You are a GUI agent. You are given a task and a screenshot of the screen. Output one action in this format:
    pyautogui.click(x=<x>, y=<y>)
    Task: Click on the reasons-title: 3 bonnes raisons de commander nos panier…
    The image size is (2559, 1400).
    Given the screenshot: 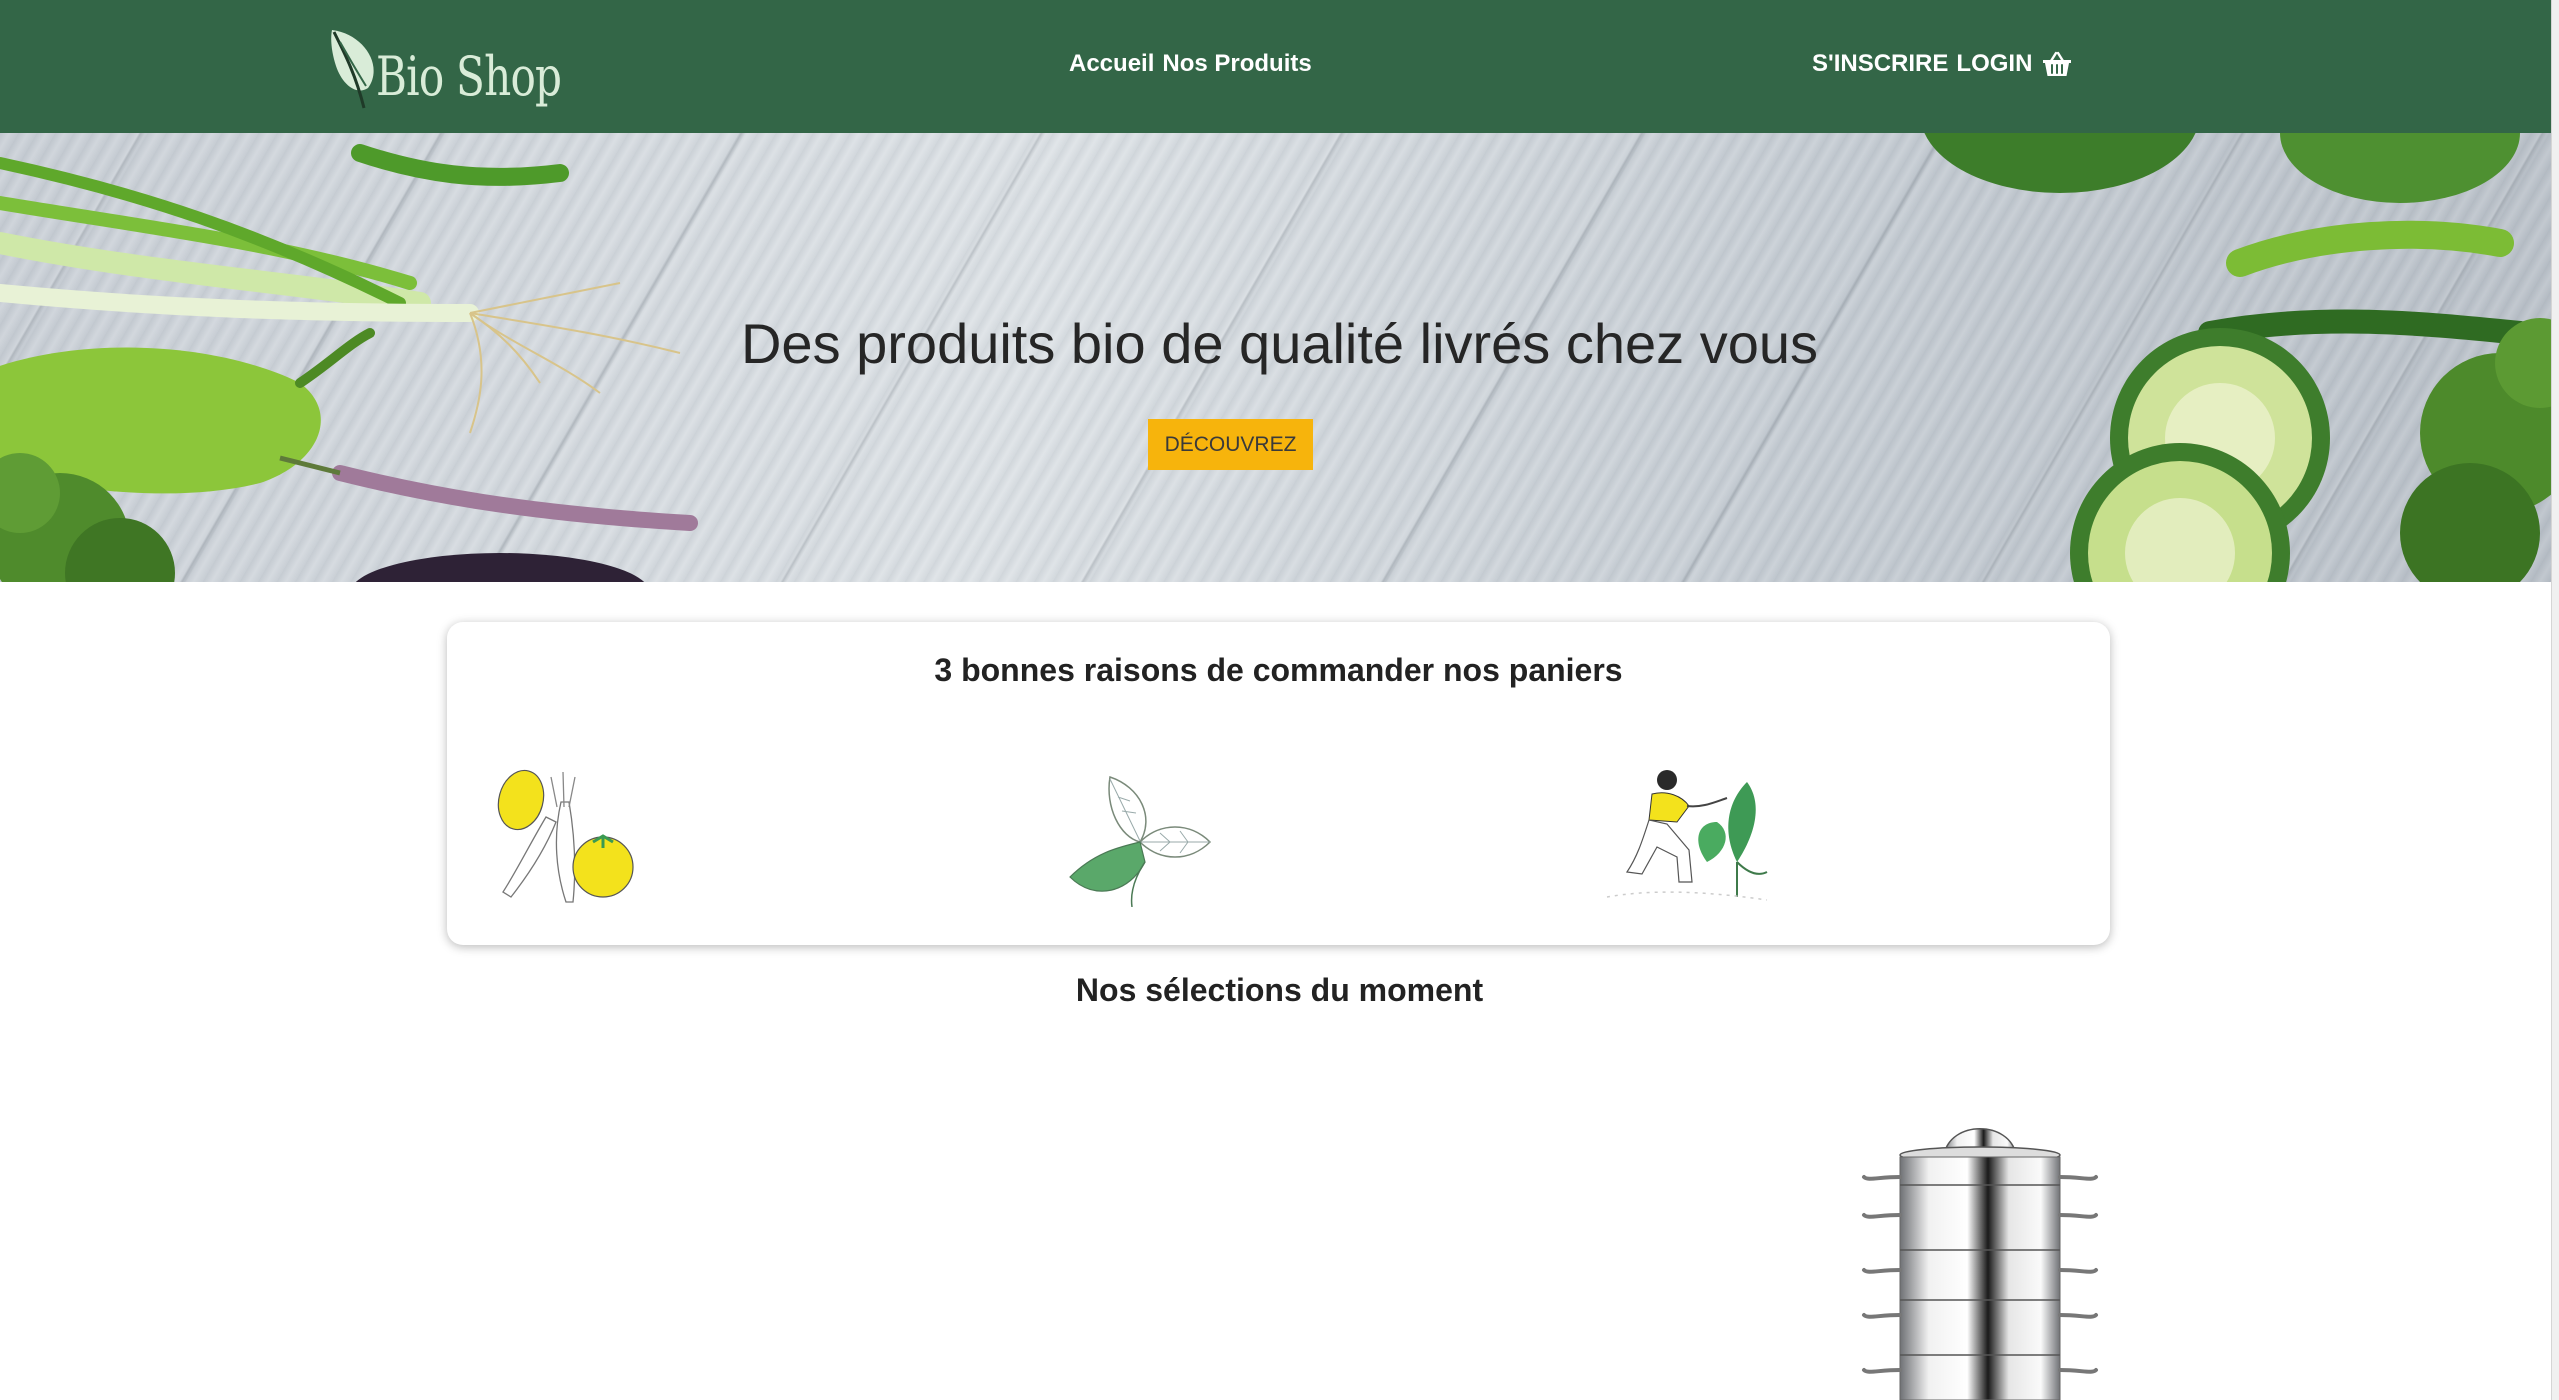 What is the action you would take?
    pyautogui.click(x=1278, y=670)
    